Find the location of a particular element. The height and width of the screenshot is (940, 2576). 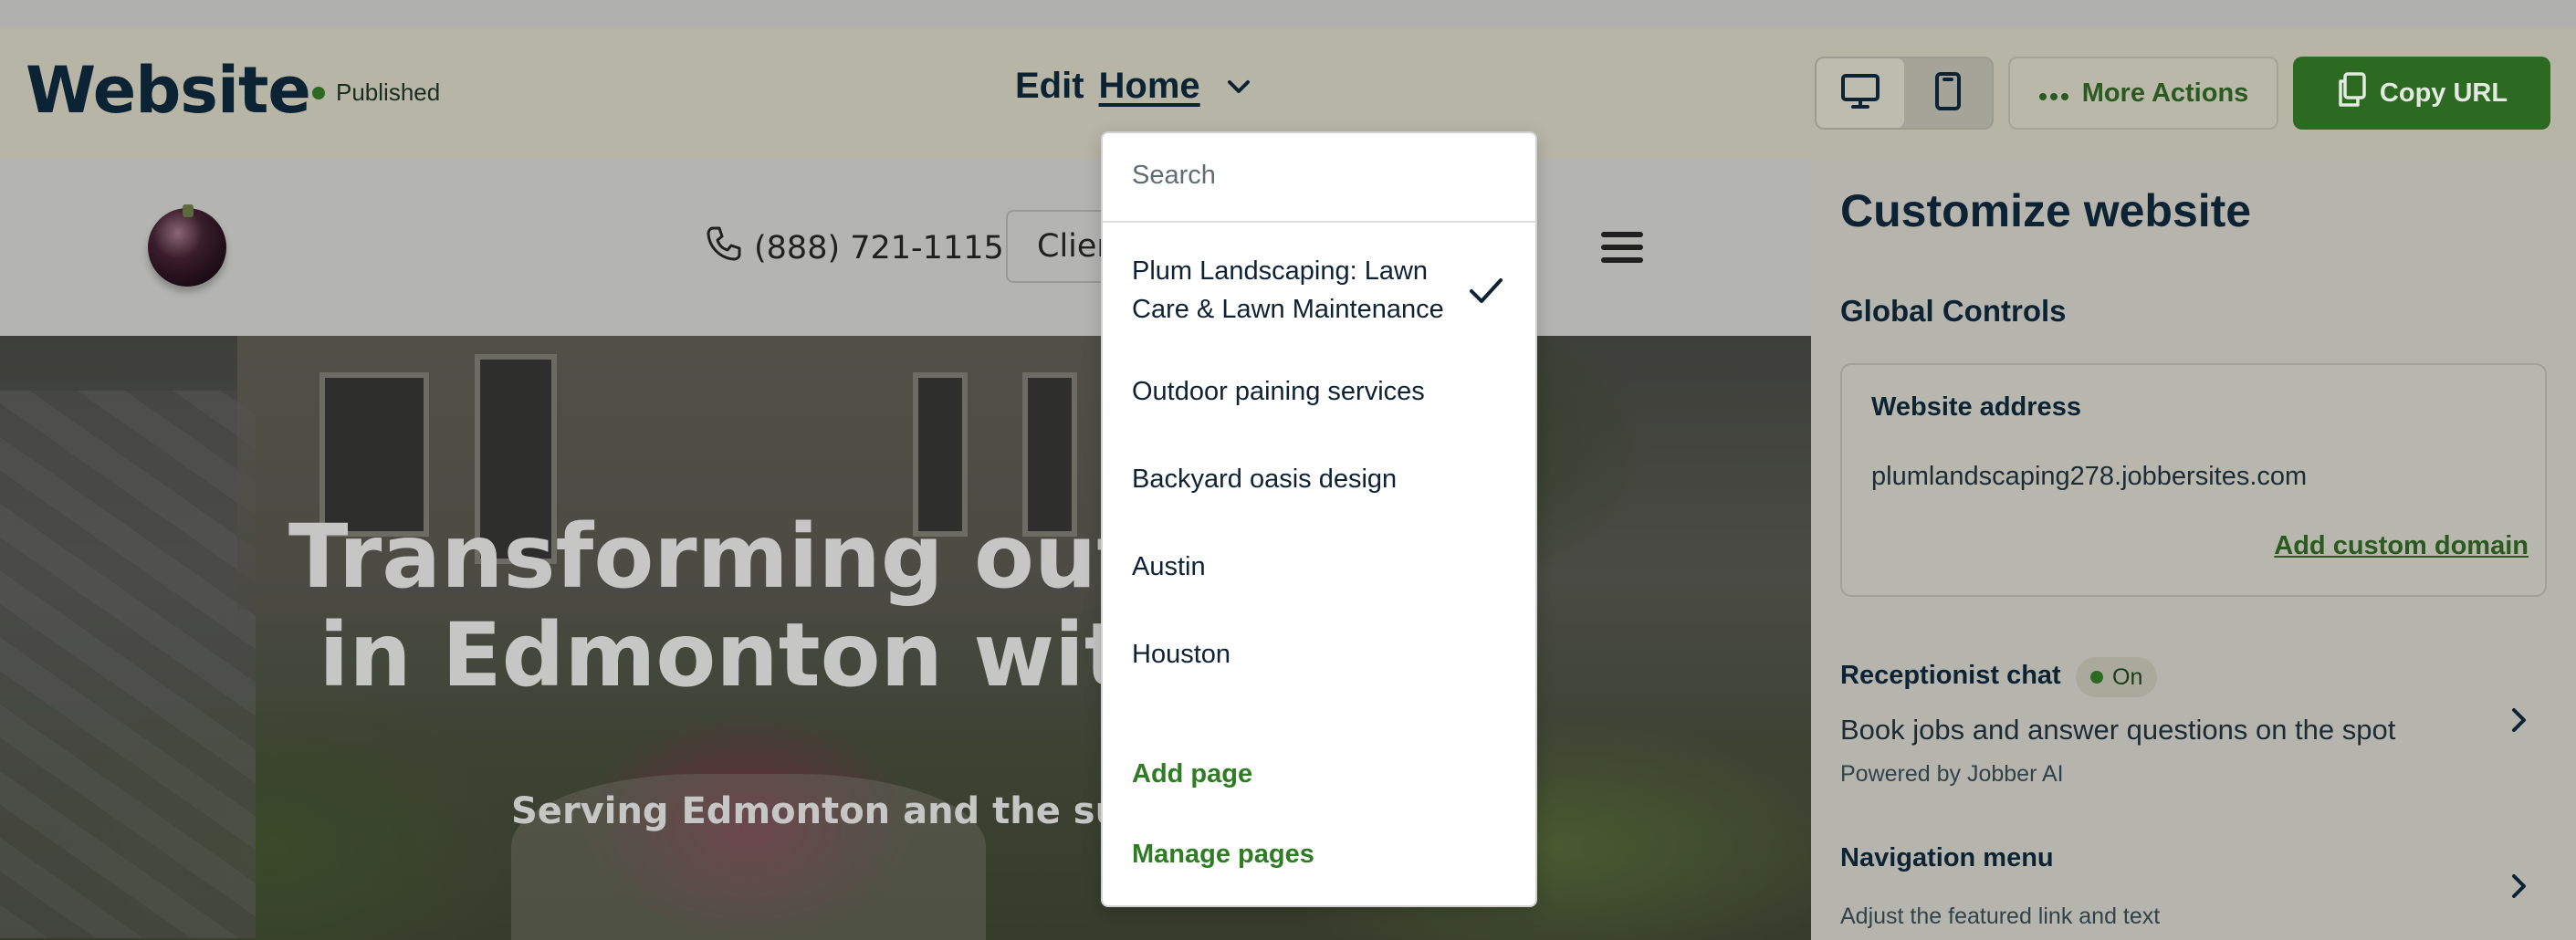

status-badge: On is located at coordinates (2117, 677).